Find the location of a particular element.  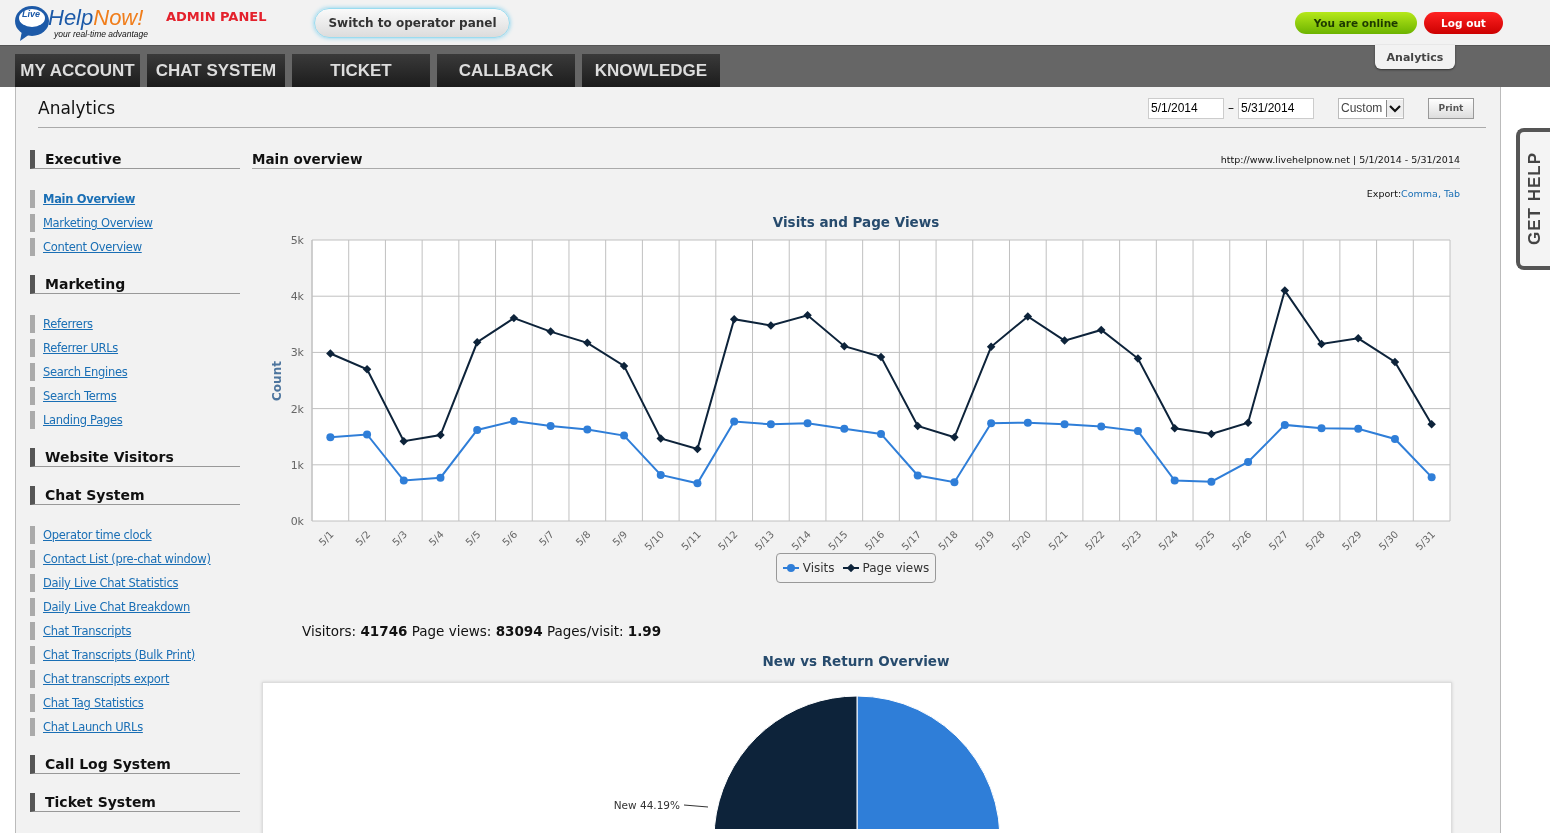

chart-title: New vs Return Overview is located at coordinates (856, 661).